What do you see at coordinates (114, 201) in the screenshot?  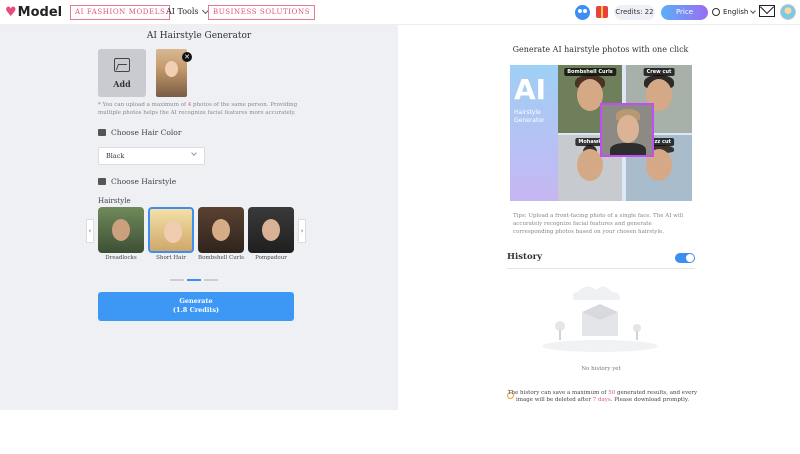 I see `hairstyle-sublabel: Hairstyle` at bounding box center [114, 201].